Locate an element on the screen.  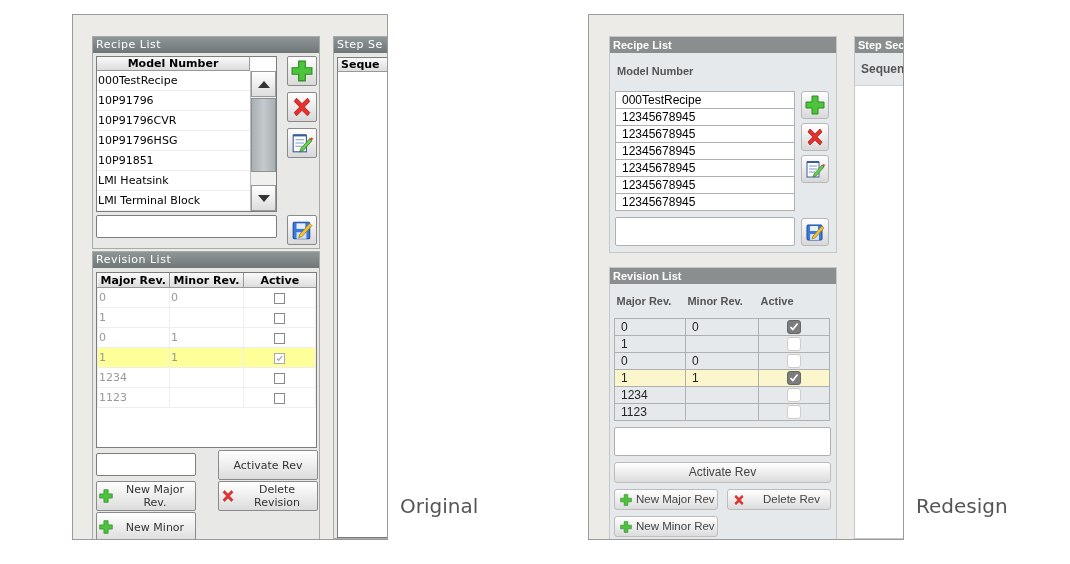
arrow-up-icon is located at coordinates (263, 84).